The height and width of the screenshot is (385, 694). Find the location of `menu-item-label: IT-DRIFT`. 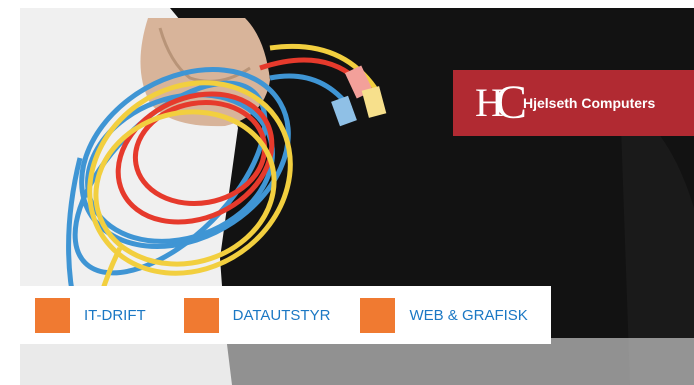

menu-item-label: IT-DRIFT is located at coordinates (115, 315).